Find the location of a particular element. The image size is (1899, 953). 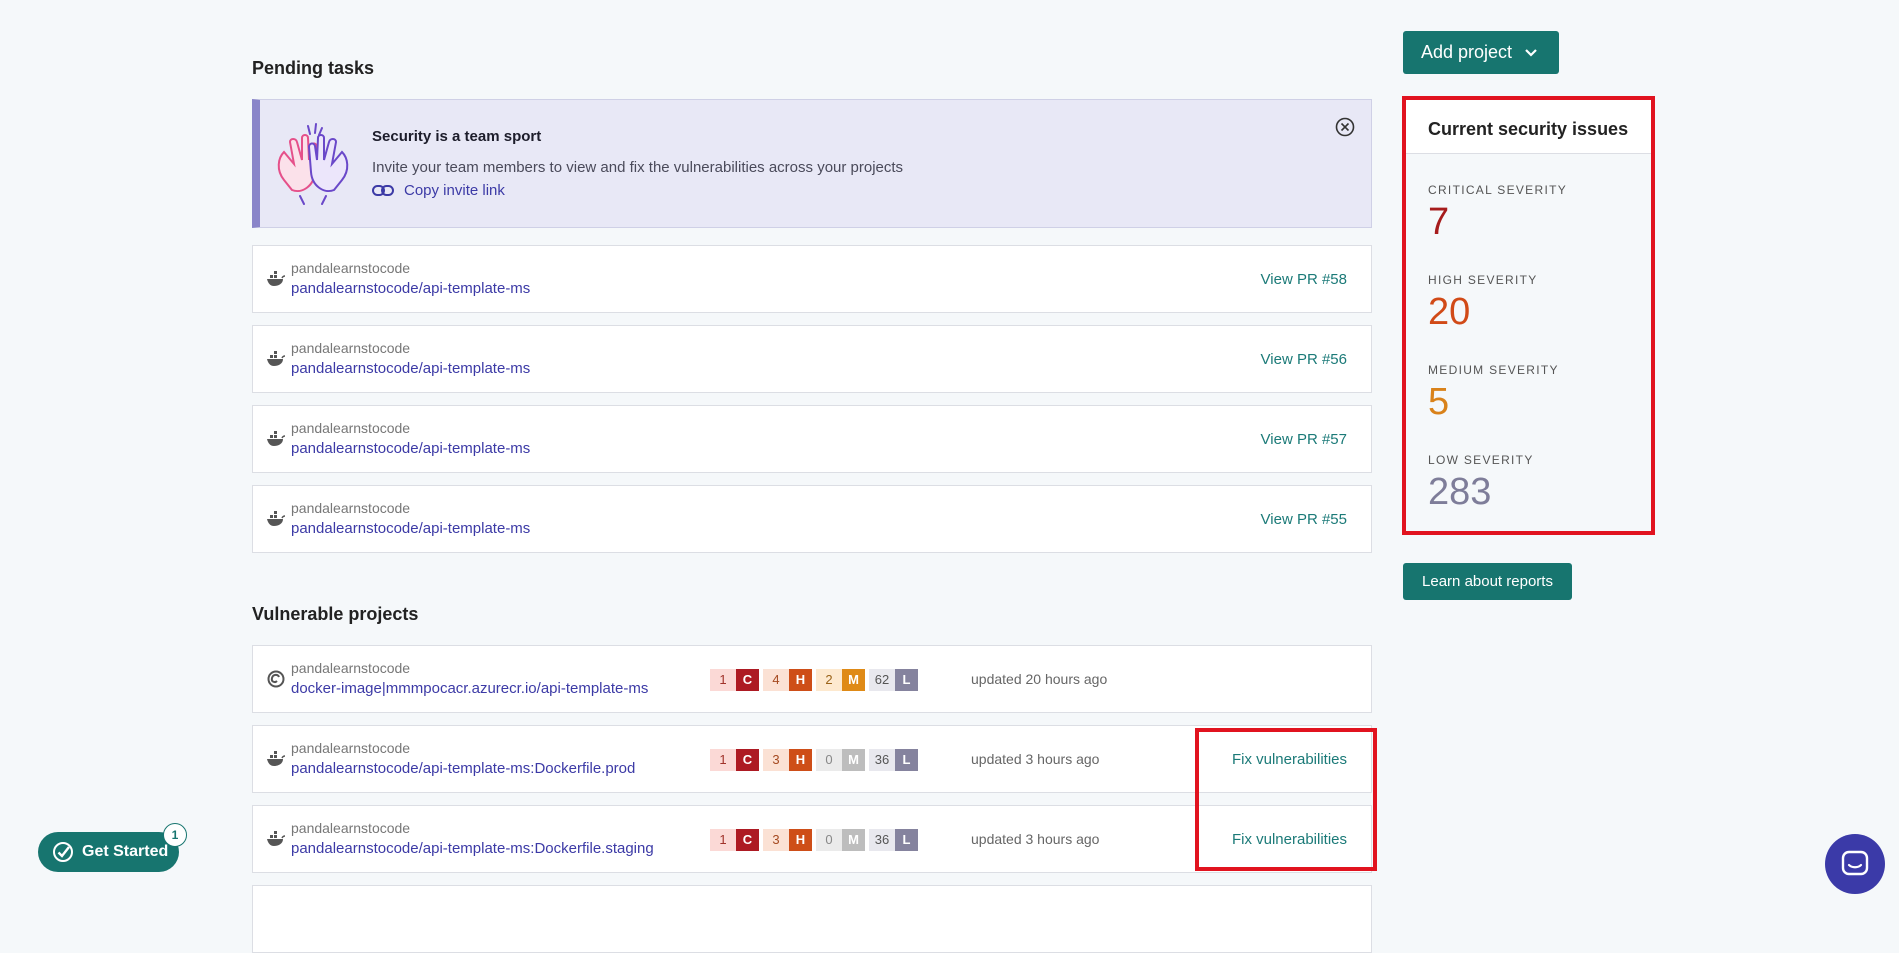

get-started-button: Get Started is located at coordinates (108, 852).